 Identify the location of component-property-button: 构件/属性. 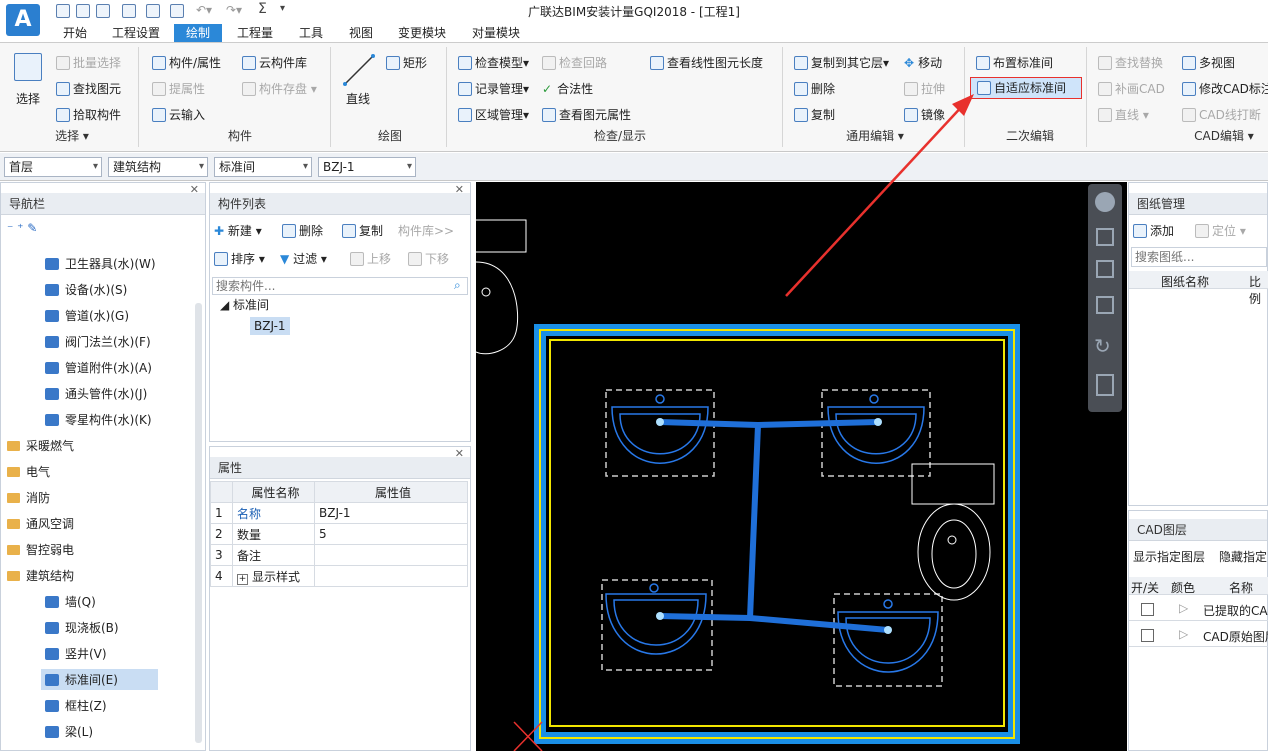
(186, 63).